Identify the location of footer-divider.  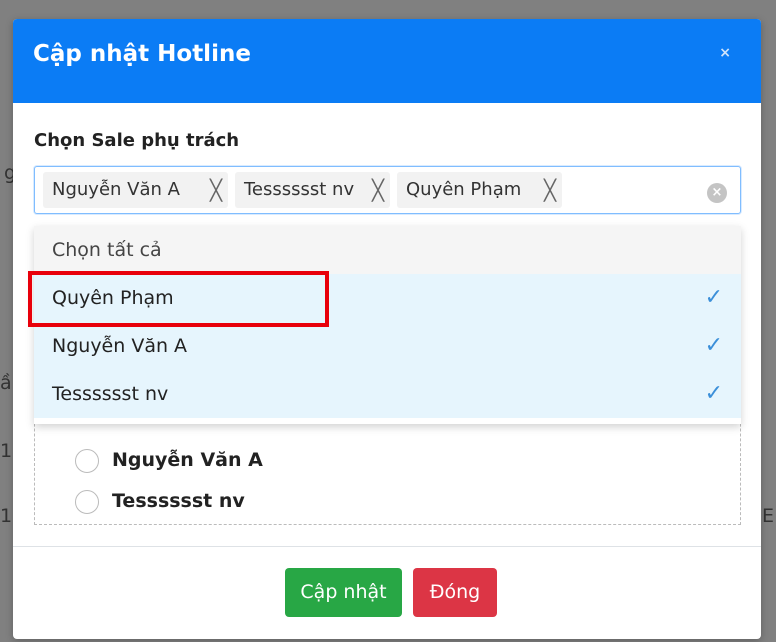
(387, 546).